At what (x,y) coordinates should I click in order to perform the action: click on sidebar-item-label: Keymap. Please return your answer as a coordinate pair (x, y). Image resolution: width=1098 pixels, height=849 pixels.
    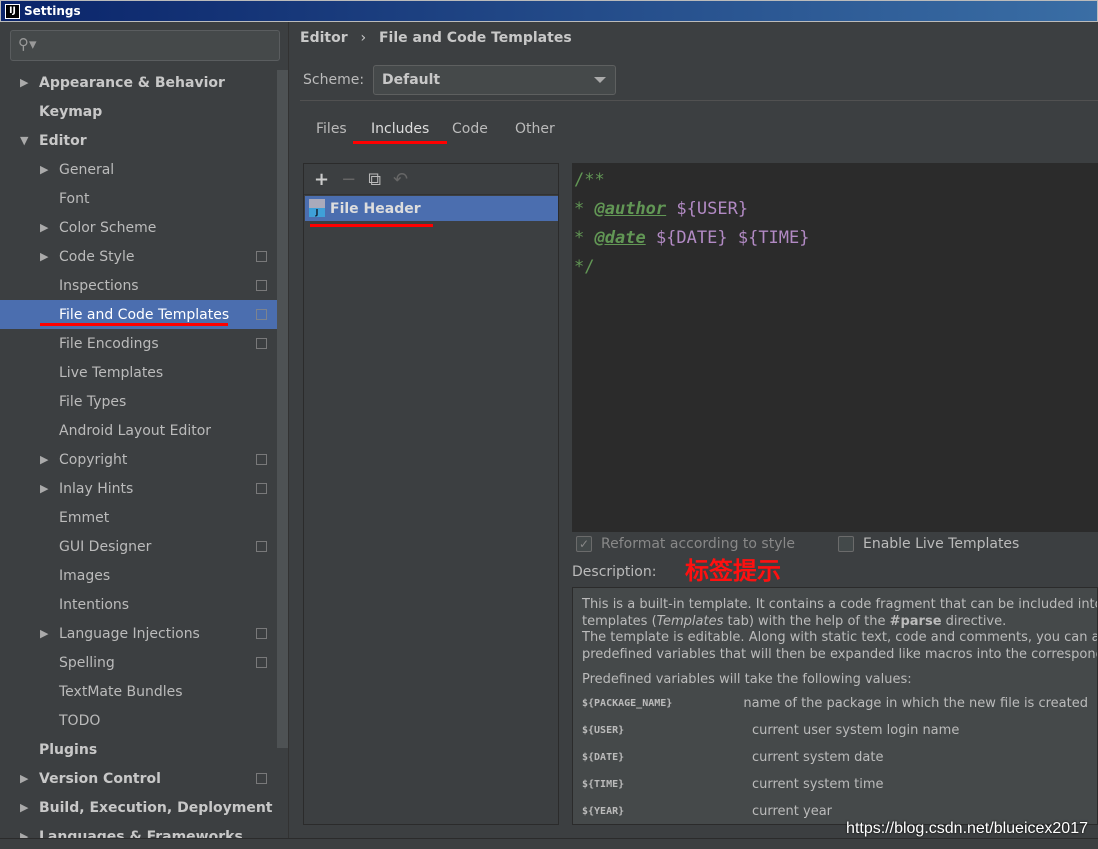
    Looking at the image, I should click on (71, 111).